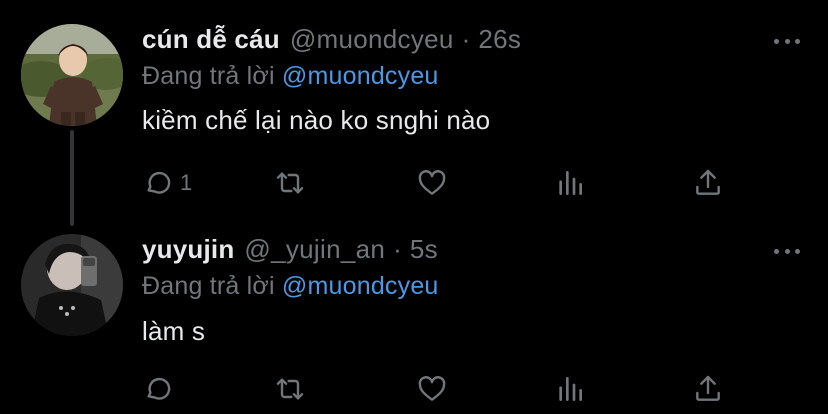 Image resolution: width=828 pixels, height=414 pixels. I want to click on action-bar: 1, so click(442, 183).